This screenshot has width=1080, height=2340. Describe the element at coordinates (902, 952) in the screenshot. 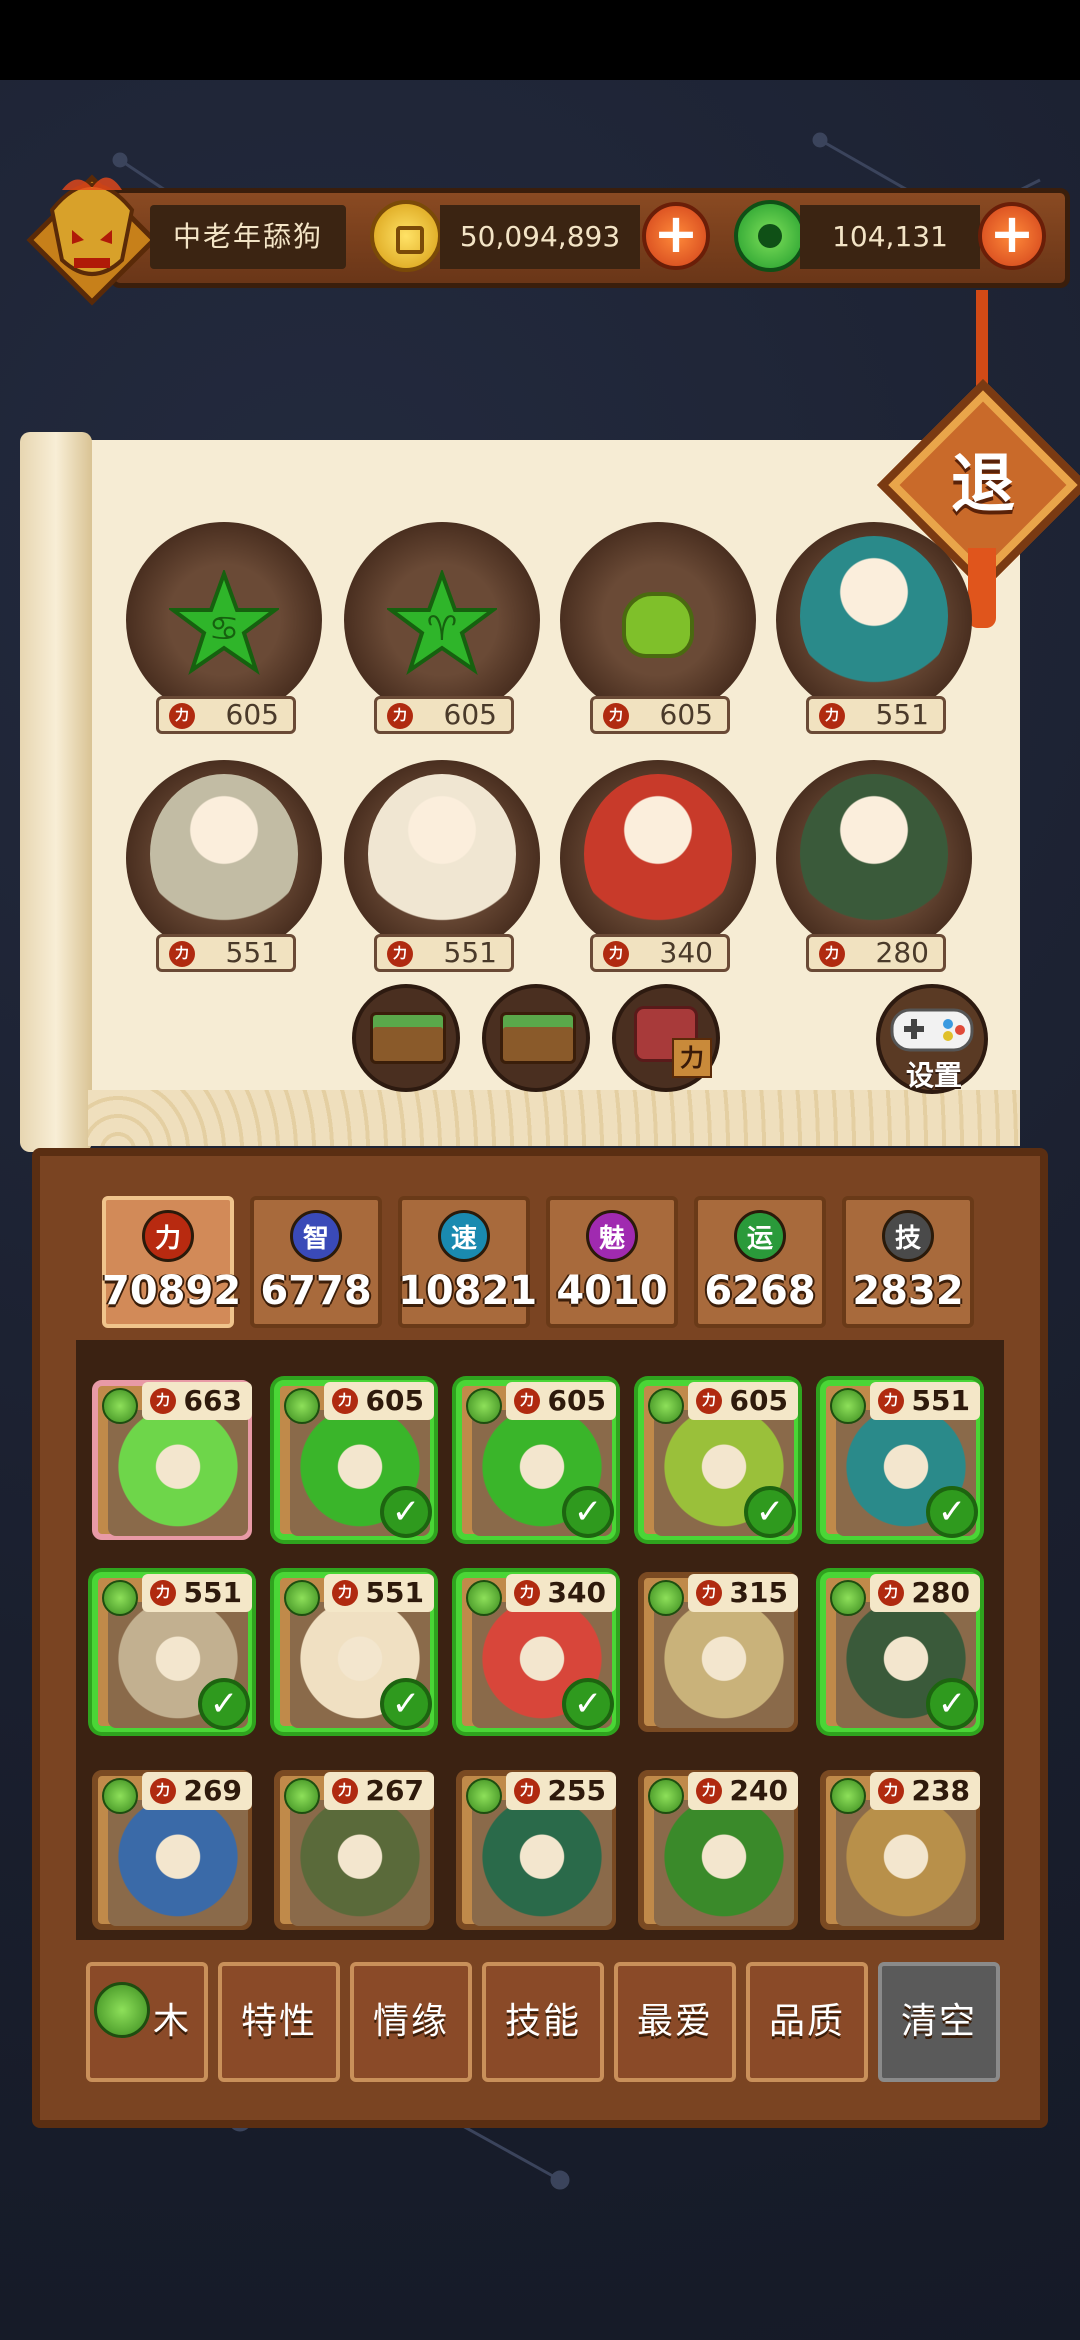

I see `slot-power-value: 280` at that location.